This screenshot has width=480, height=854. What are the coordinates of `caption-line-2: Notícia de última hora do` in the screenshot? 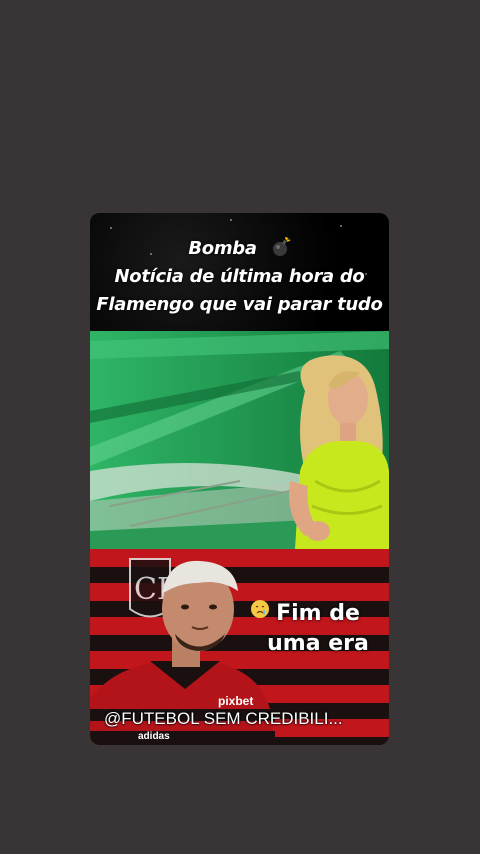 It's located at (239, 276).